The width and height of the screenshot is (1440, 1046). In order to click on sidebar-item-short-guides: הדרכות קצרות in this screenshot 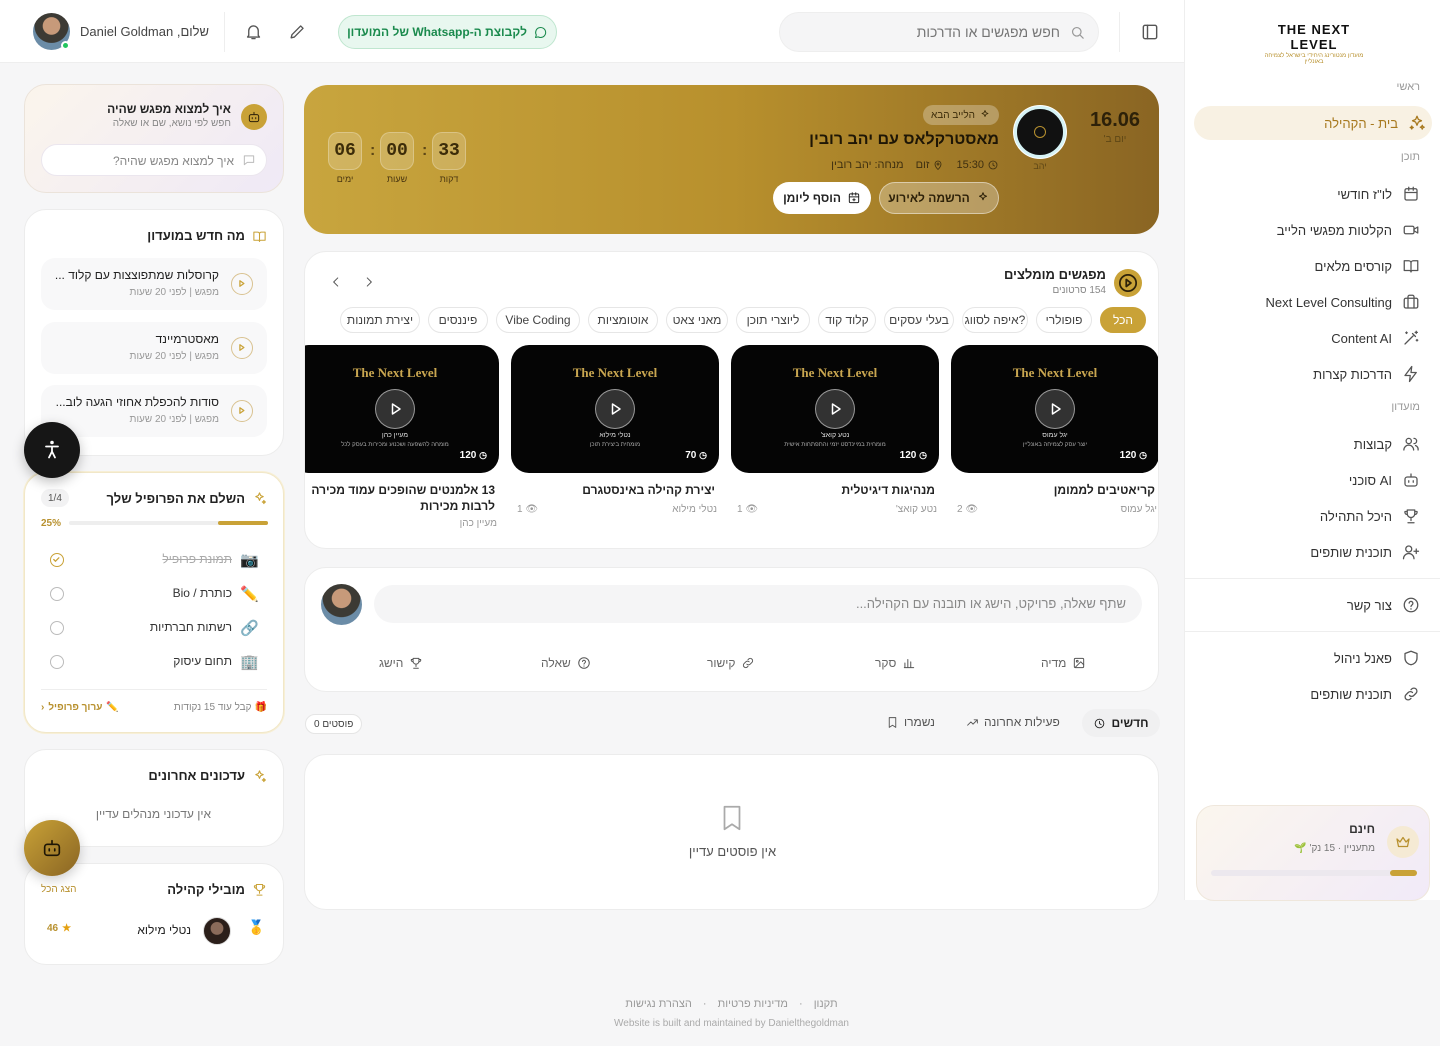, I will do `click(1315, 374)`.